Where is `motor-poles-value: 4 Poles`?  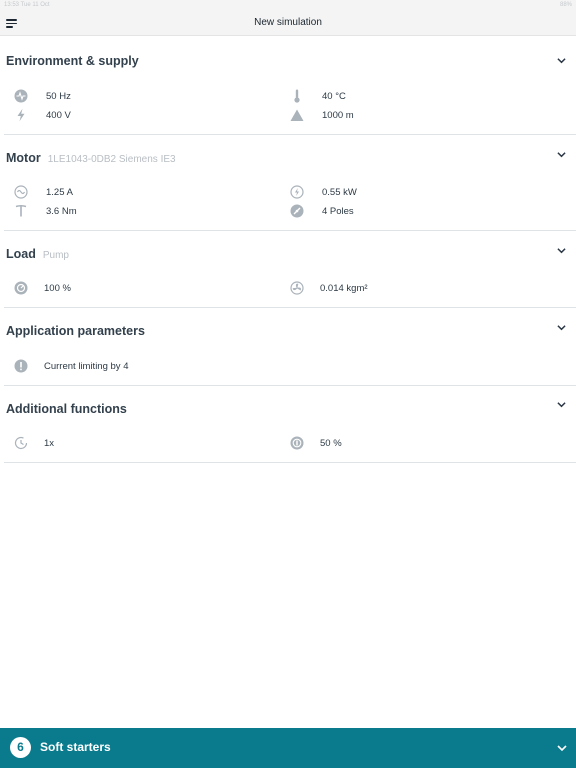 motor-poles-value: 4 Poles is located at coordinates (338, 211).